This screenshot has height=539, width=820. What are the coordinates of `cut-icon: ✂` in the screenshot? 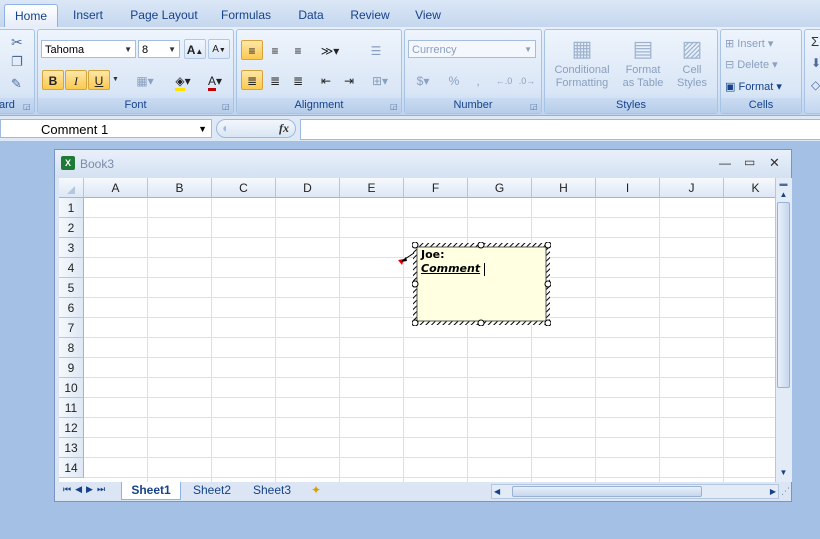 It's located at (17, 42).